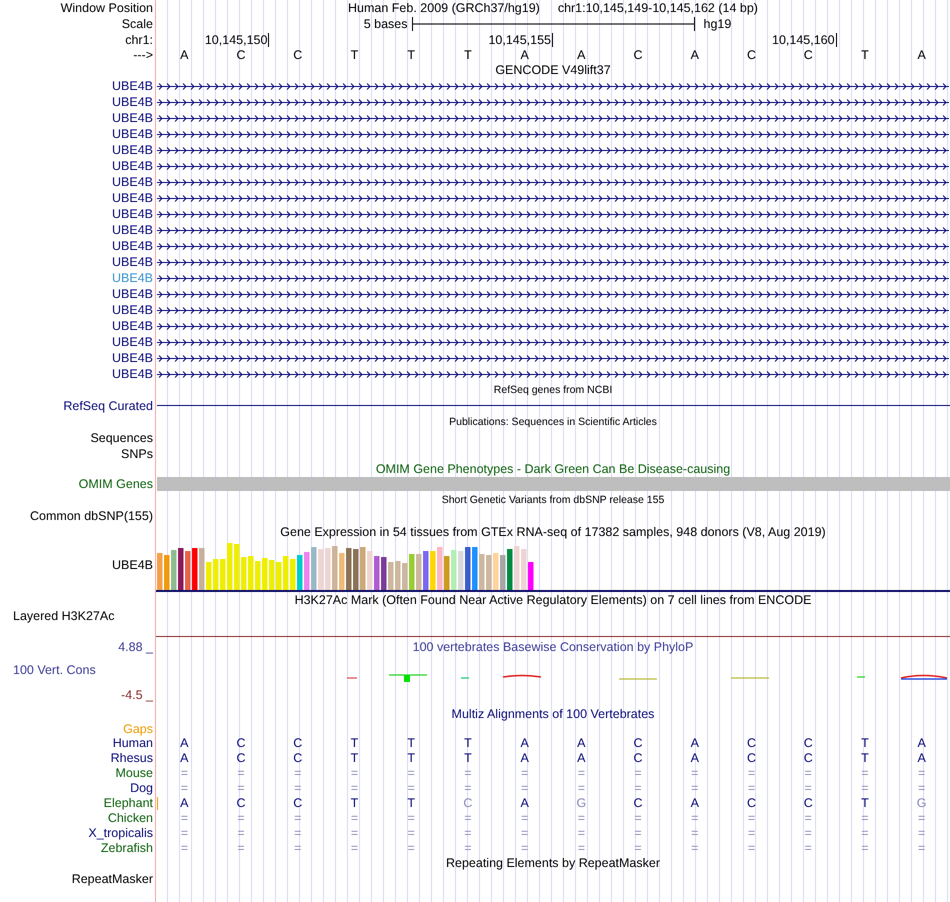 The width and height of the screenshot is (950, 902). I want to click on track-label: UBE4B, so click(132, 565).